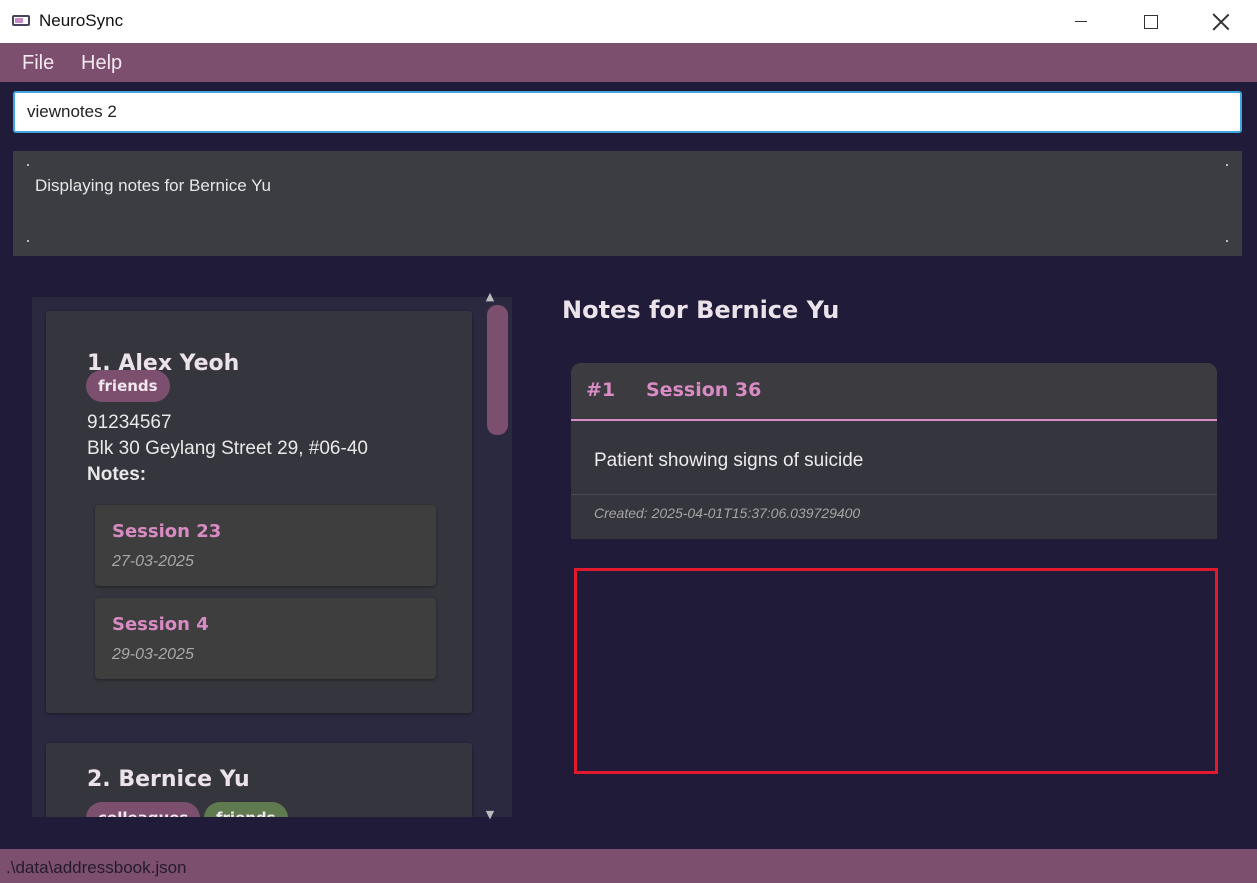  What do you see at coordinates (117, 474) in the screenshot?
I see `notes-label: Notes:` at bounding box center [117, 474].